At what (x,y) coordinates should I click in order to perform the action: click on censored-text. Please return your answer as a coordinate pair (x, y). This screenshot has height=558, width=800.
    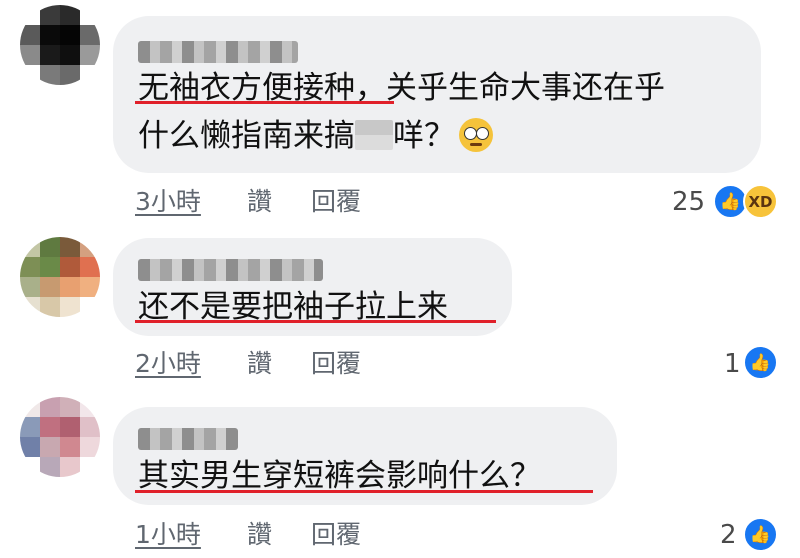
    Looking at the image, I should click on (374, 135).